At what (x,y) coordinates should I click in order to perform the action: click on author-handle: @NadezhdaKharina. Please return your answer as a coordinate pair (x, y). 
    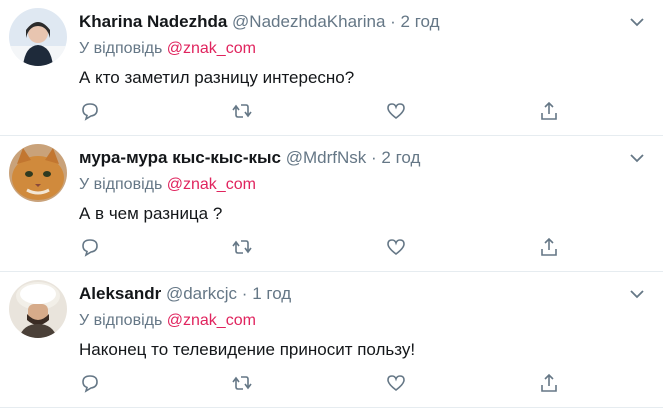
    Looking at the image, I should click on (308, 21).